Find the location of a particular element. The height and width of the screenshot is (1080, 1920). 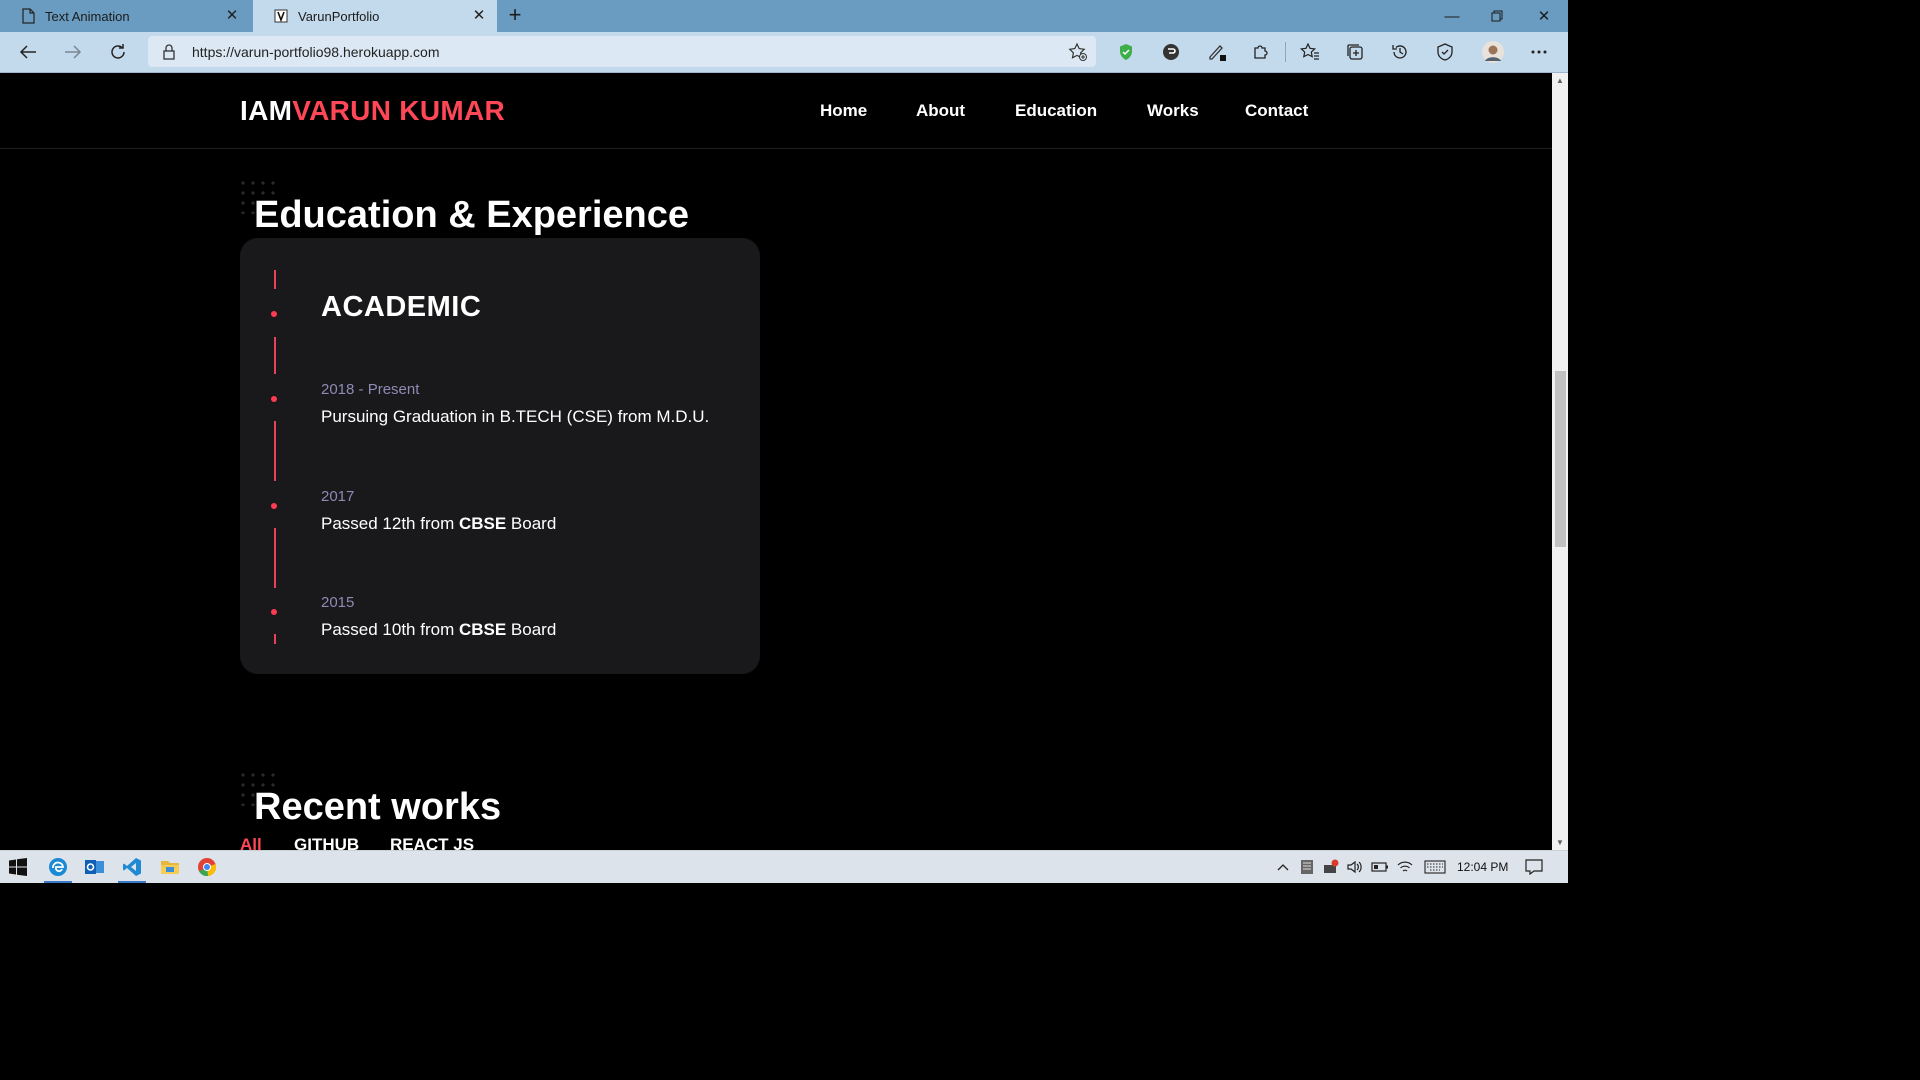

minimize-icon: — is located at coordinates (1452, 16).